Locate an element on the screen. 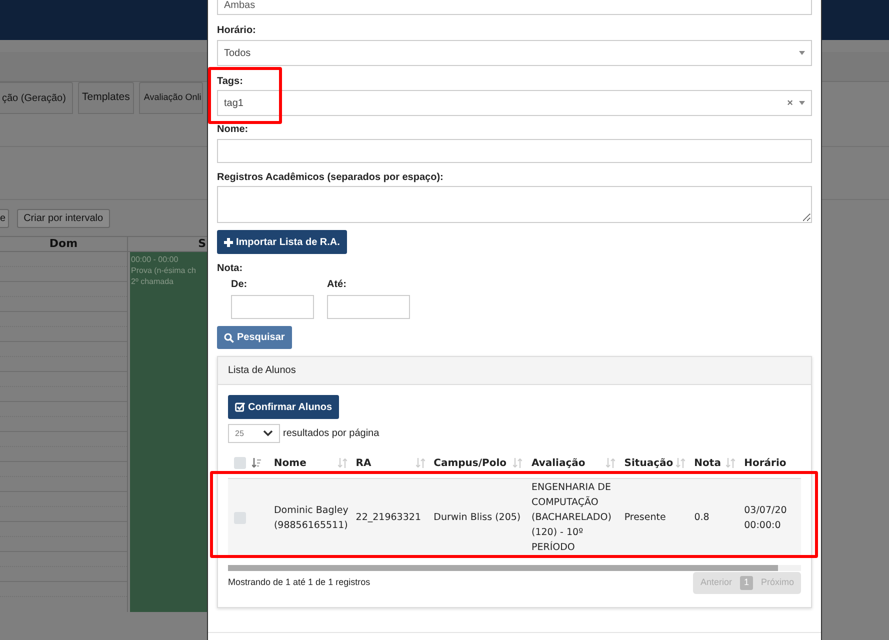 The height and width of the screenshot is (640, 889). table-info: Mostrando de 1 até 1 de 1 registros is located at coordinates (299, 583).